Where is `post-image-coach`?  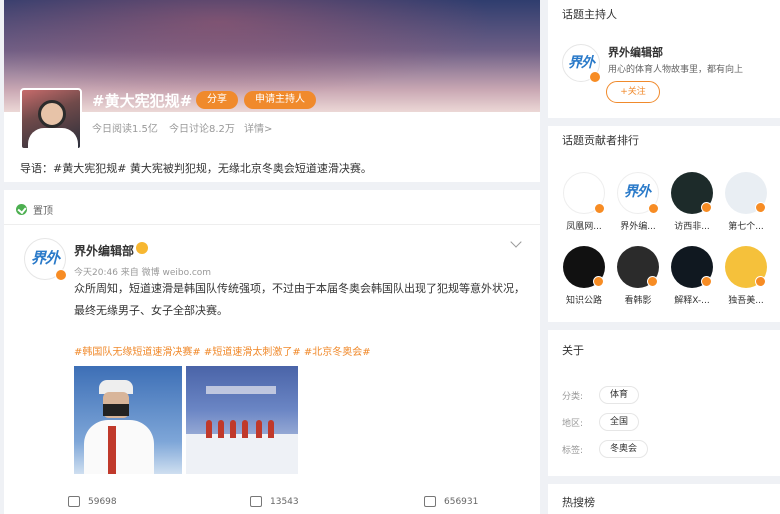 post-image-coach is located at coordinates (128, 420).